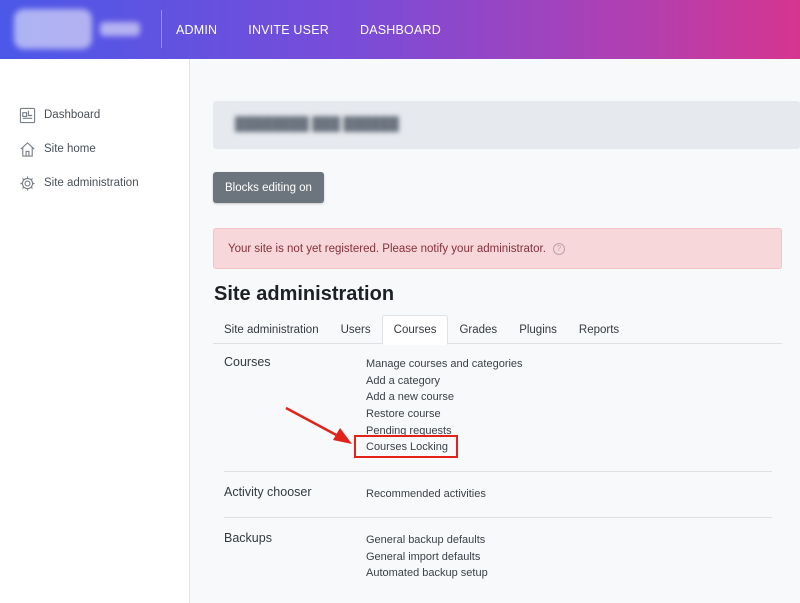  Describe the element at coordinates (427, 573) in the screenshot. I see `link-automated-backup-setup: Automated backup setup` at that location.